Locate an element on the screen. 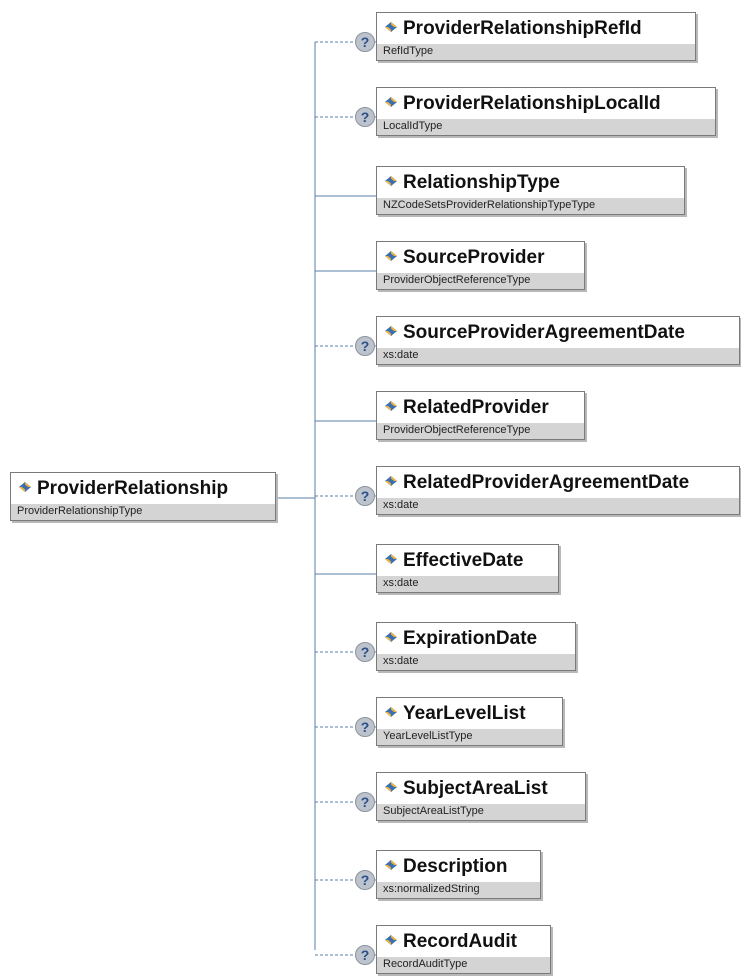 This screenshot has height=979, width=741. element-type: RefIdType is located at coordinates (408, 51).